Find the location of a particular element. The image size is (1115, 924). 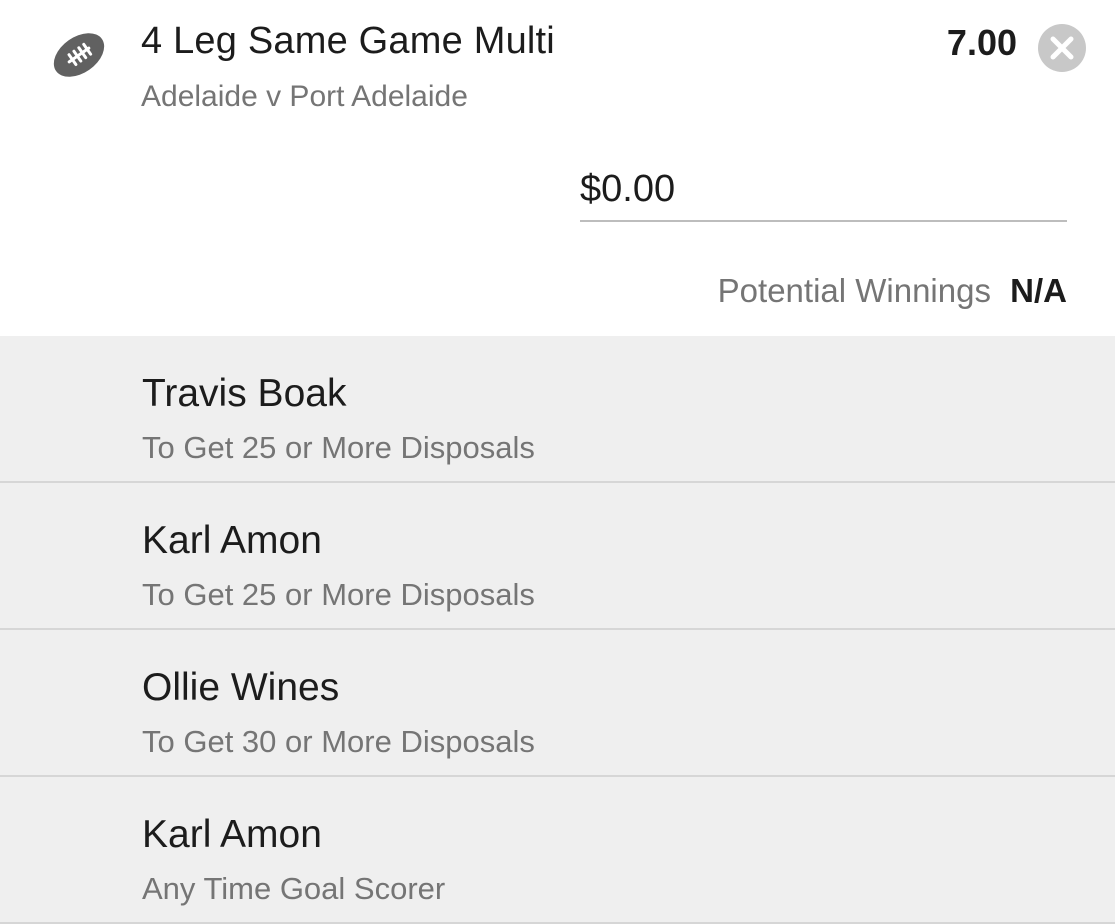

leg-player-name: Ollie Wines is located at coordinates (241, 687).